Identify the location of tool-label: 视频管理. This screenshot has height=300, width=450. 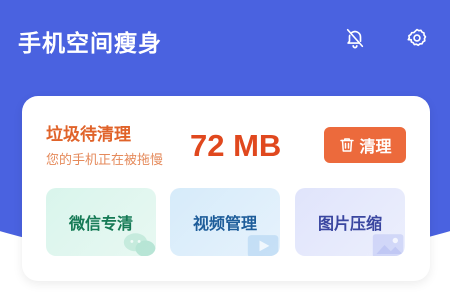
(224, 223).